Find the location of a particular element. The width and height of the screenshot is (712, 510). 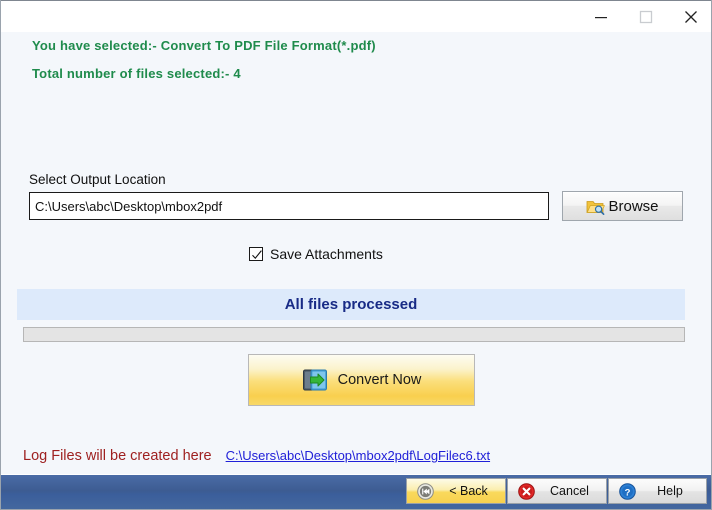

back-button: < Back is located at coordinates (456, 491).